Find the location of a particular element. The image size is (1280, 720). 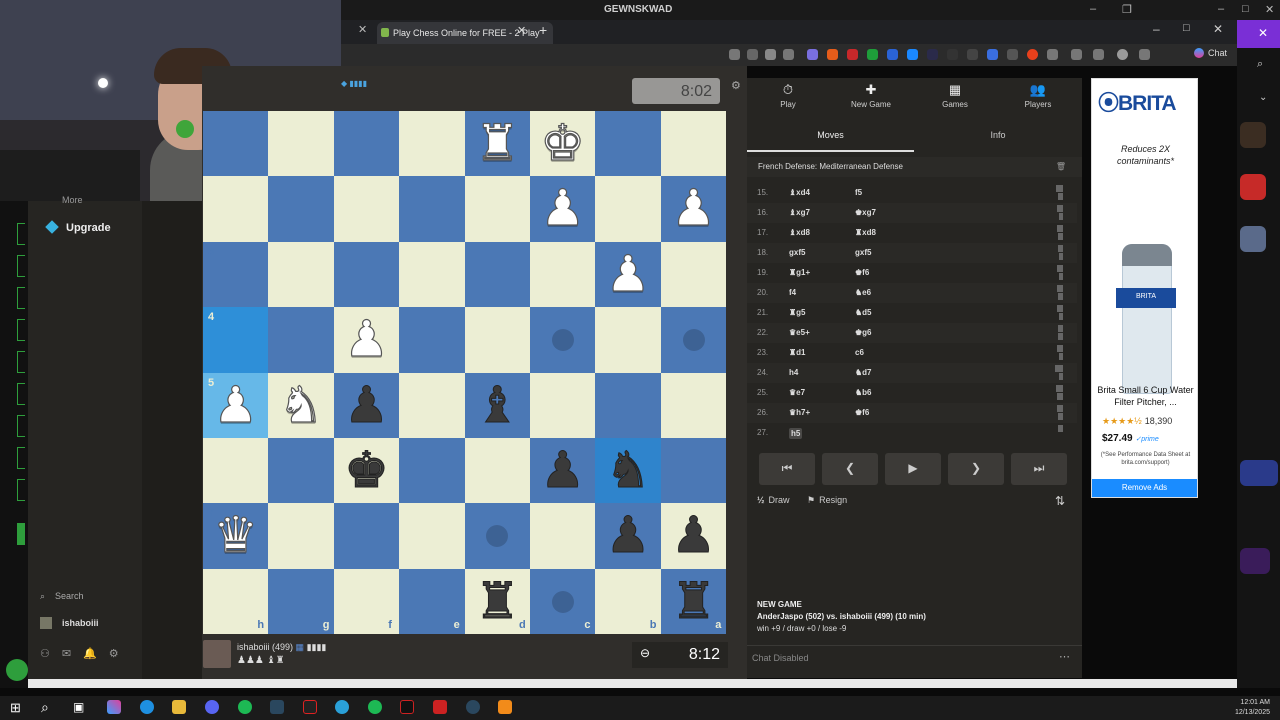

white-move: gxf5 is located at coordinates (797, 252).